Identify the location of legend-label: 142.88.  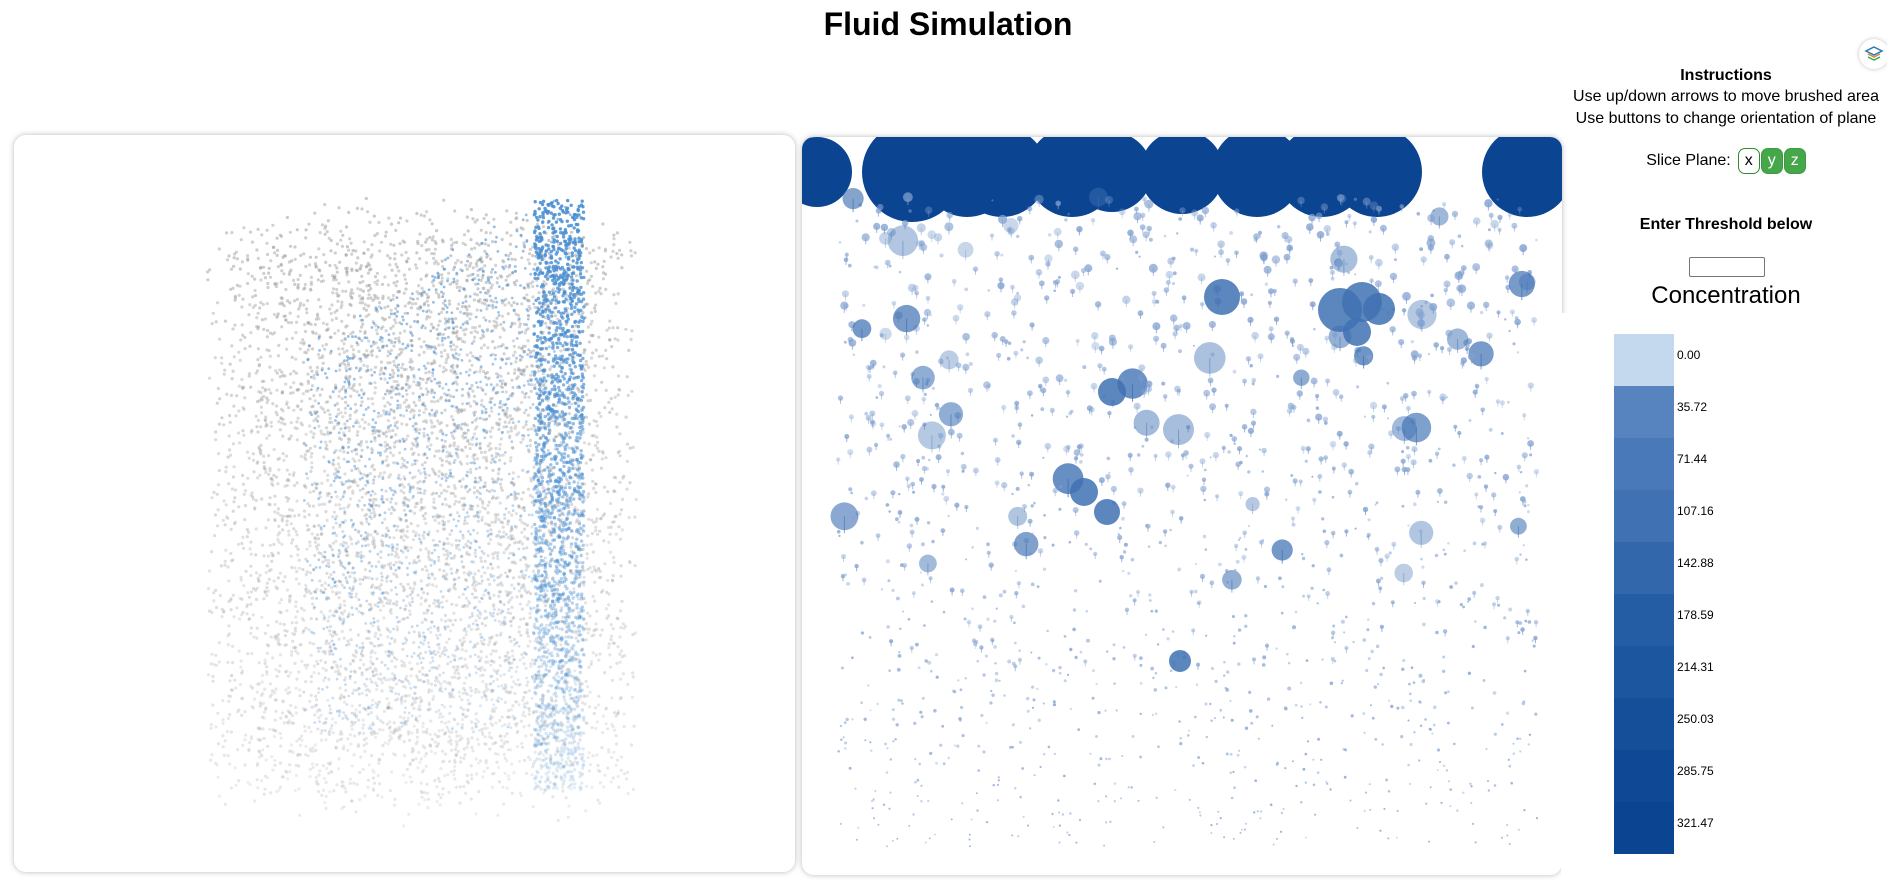
(1695, 563).